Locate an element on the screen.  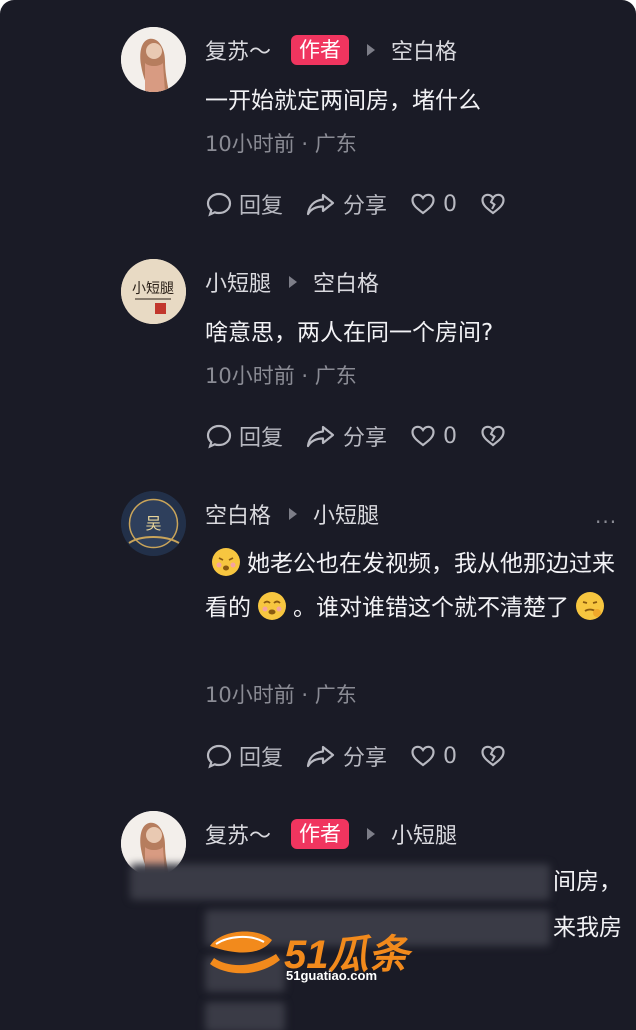
watermark-logo: 51瓜条 51guatiao.com is located at coordinates (321, 955).